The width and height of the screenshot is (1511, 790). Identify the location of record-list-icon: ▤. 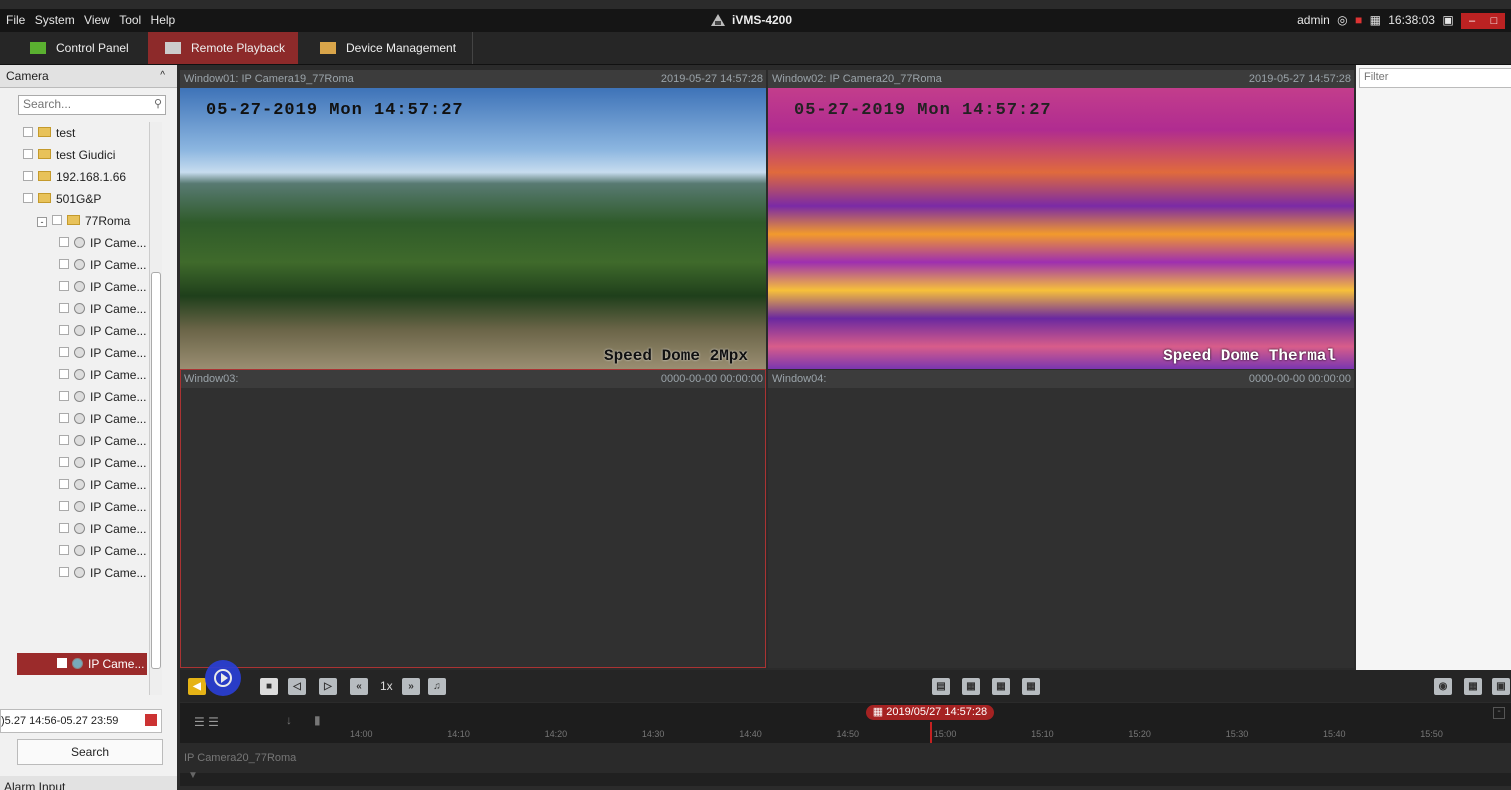
(941, 686).